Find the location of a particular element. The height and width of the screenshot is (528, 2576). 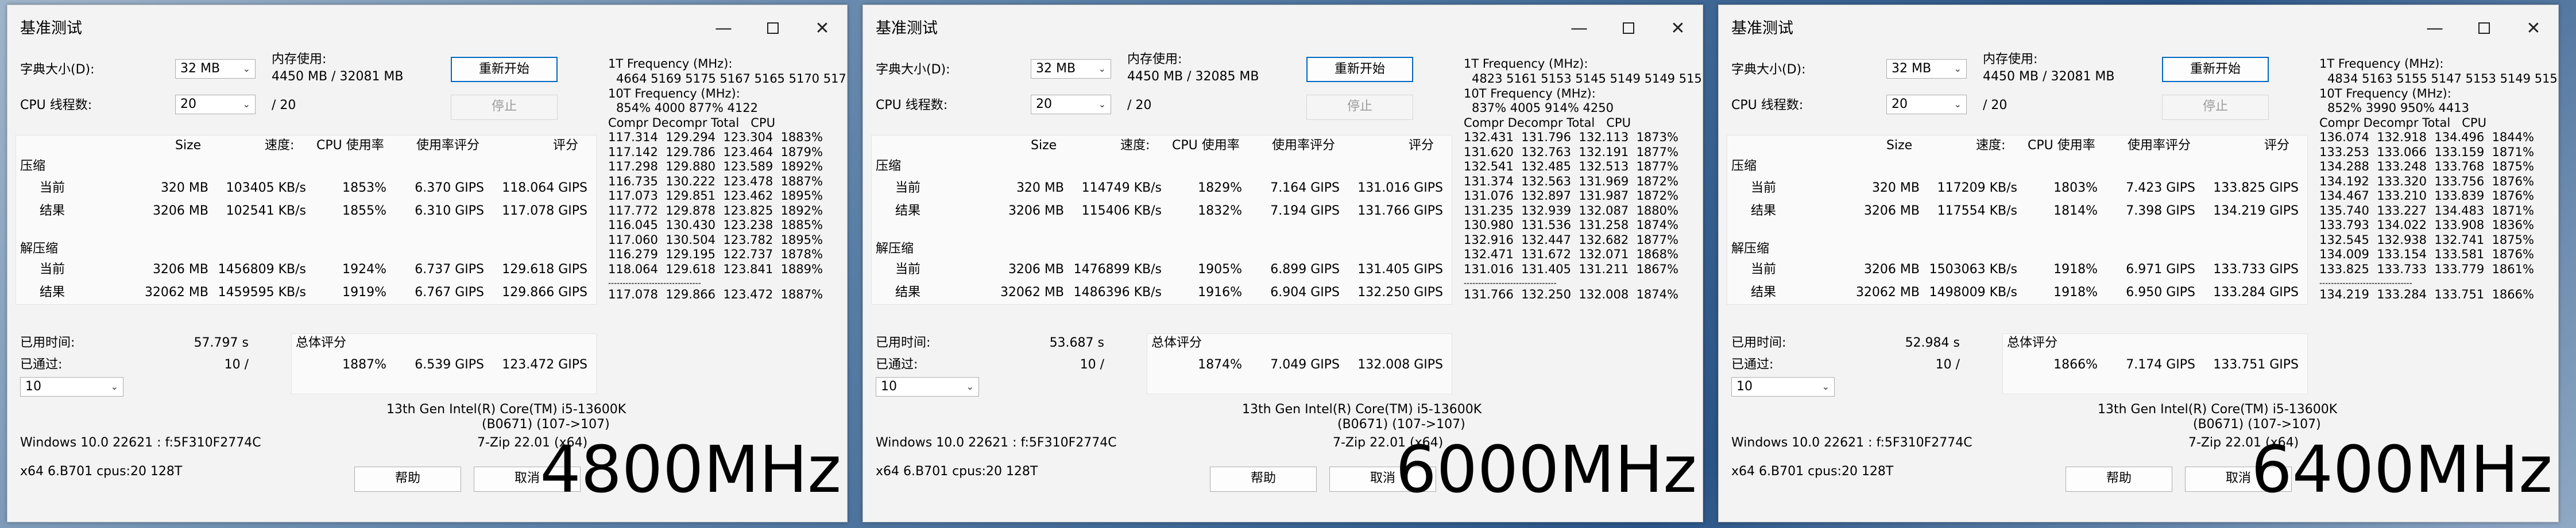

speed-value: 1456809 KB/s is located at coordinates (262, 269).